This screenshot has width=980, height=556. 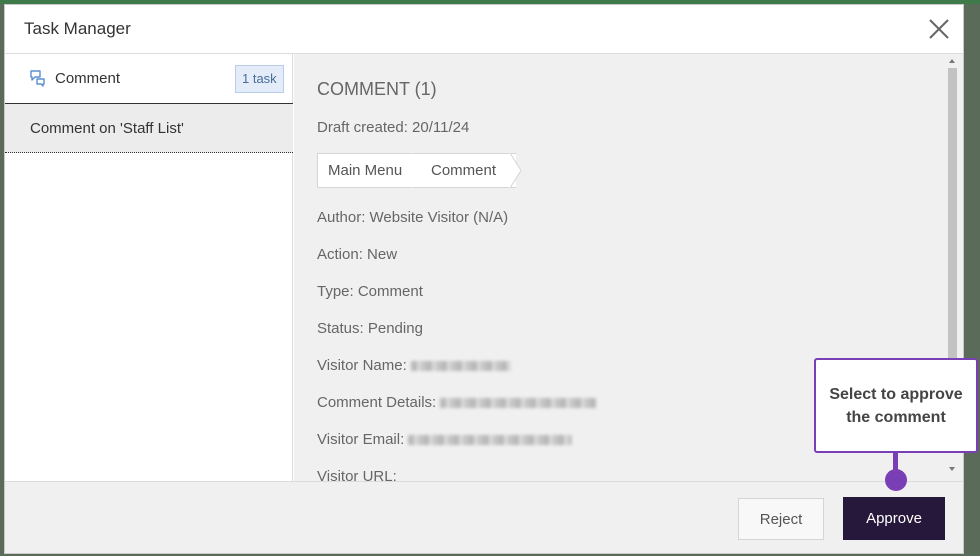 I want to click on dialog-header: Task Manager, so click(x=484, y=29).